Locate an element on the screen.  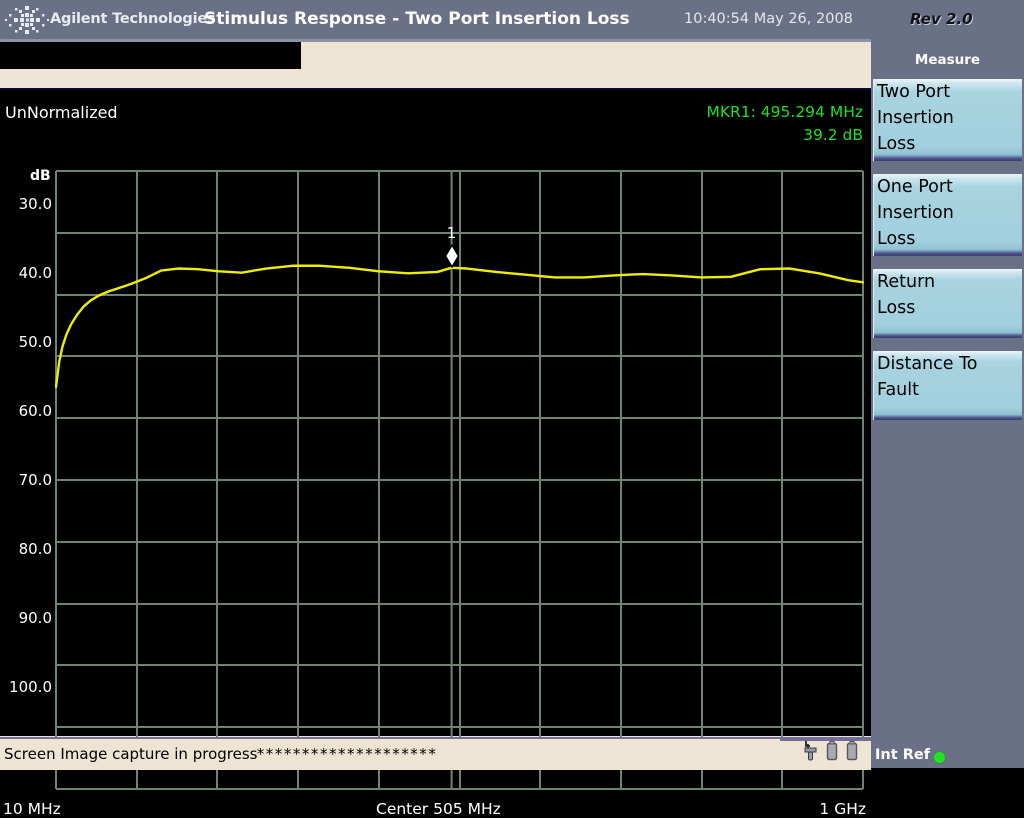
clock-datetime: 10:40:54 May 26, 2008 is located at coordinates (768, 19).